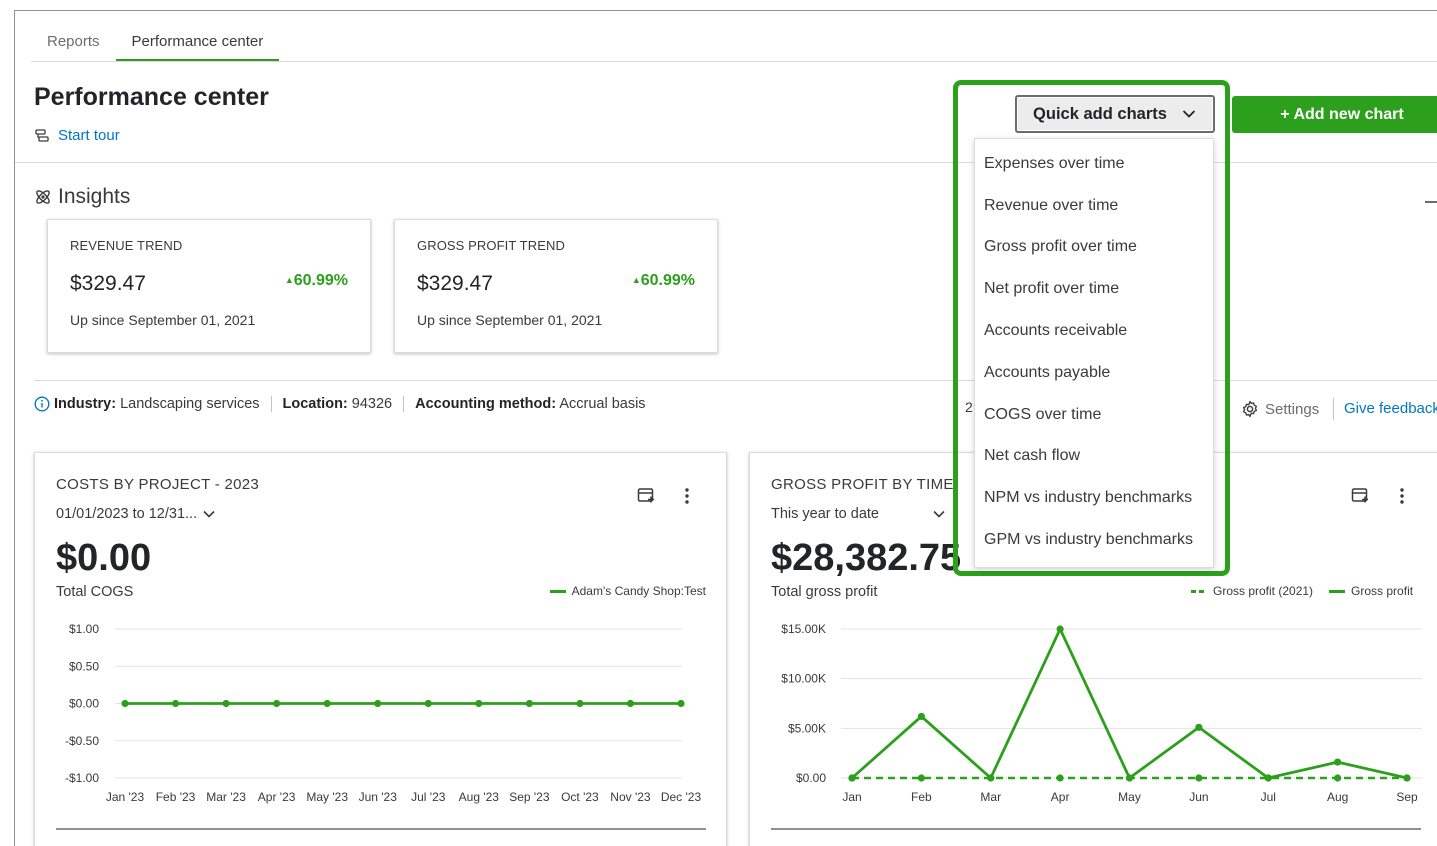 The width and height of the screenshot is (1437, 846). Describe the element at coordinates (378, 797) in the screenshot. I see `x-tick-label: Jun '23` at that location.